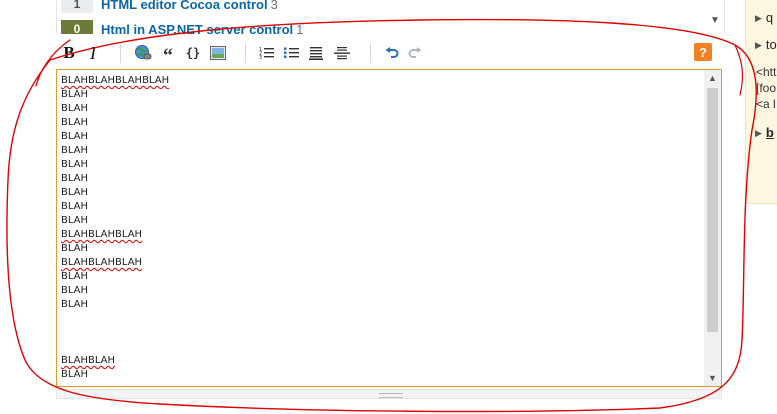 The width and height of the screenshot is (777, 414). I want to click on grip-icon, so click(391, 395).